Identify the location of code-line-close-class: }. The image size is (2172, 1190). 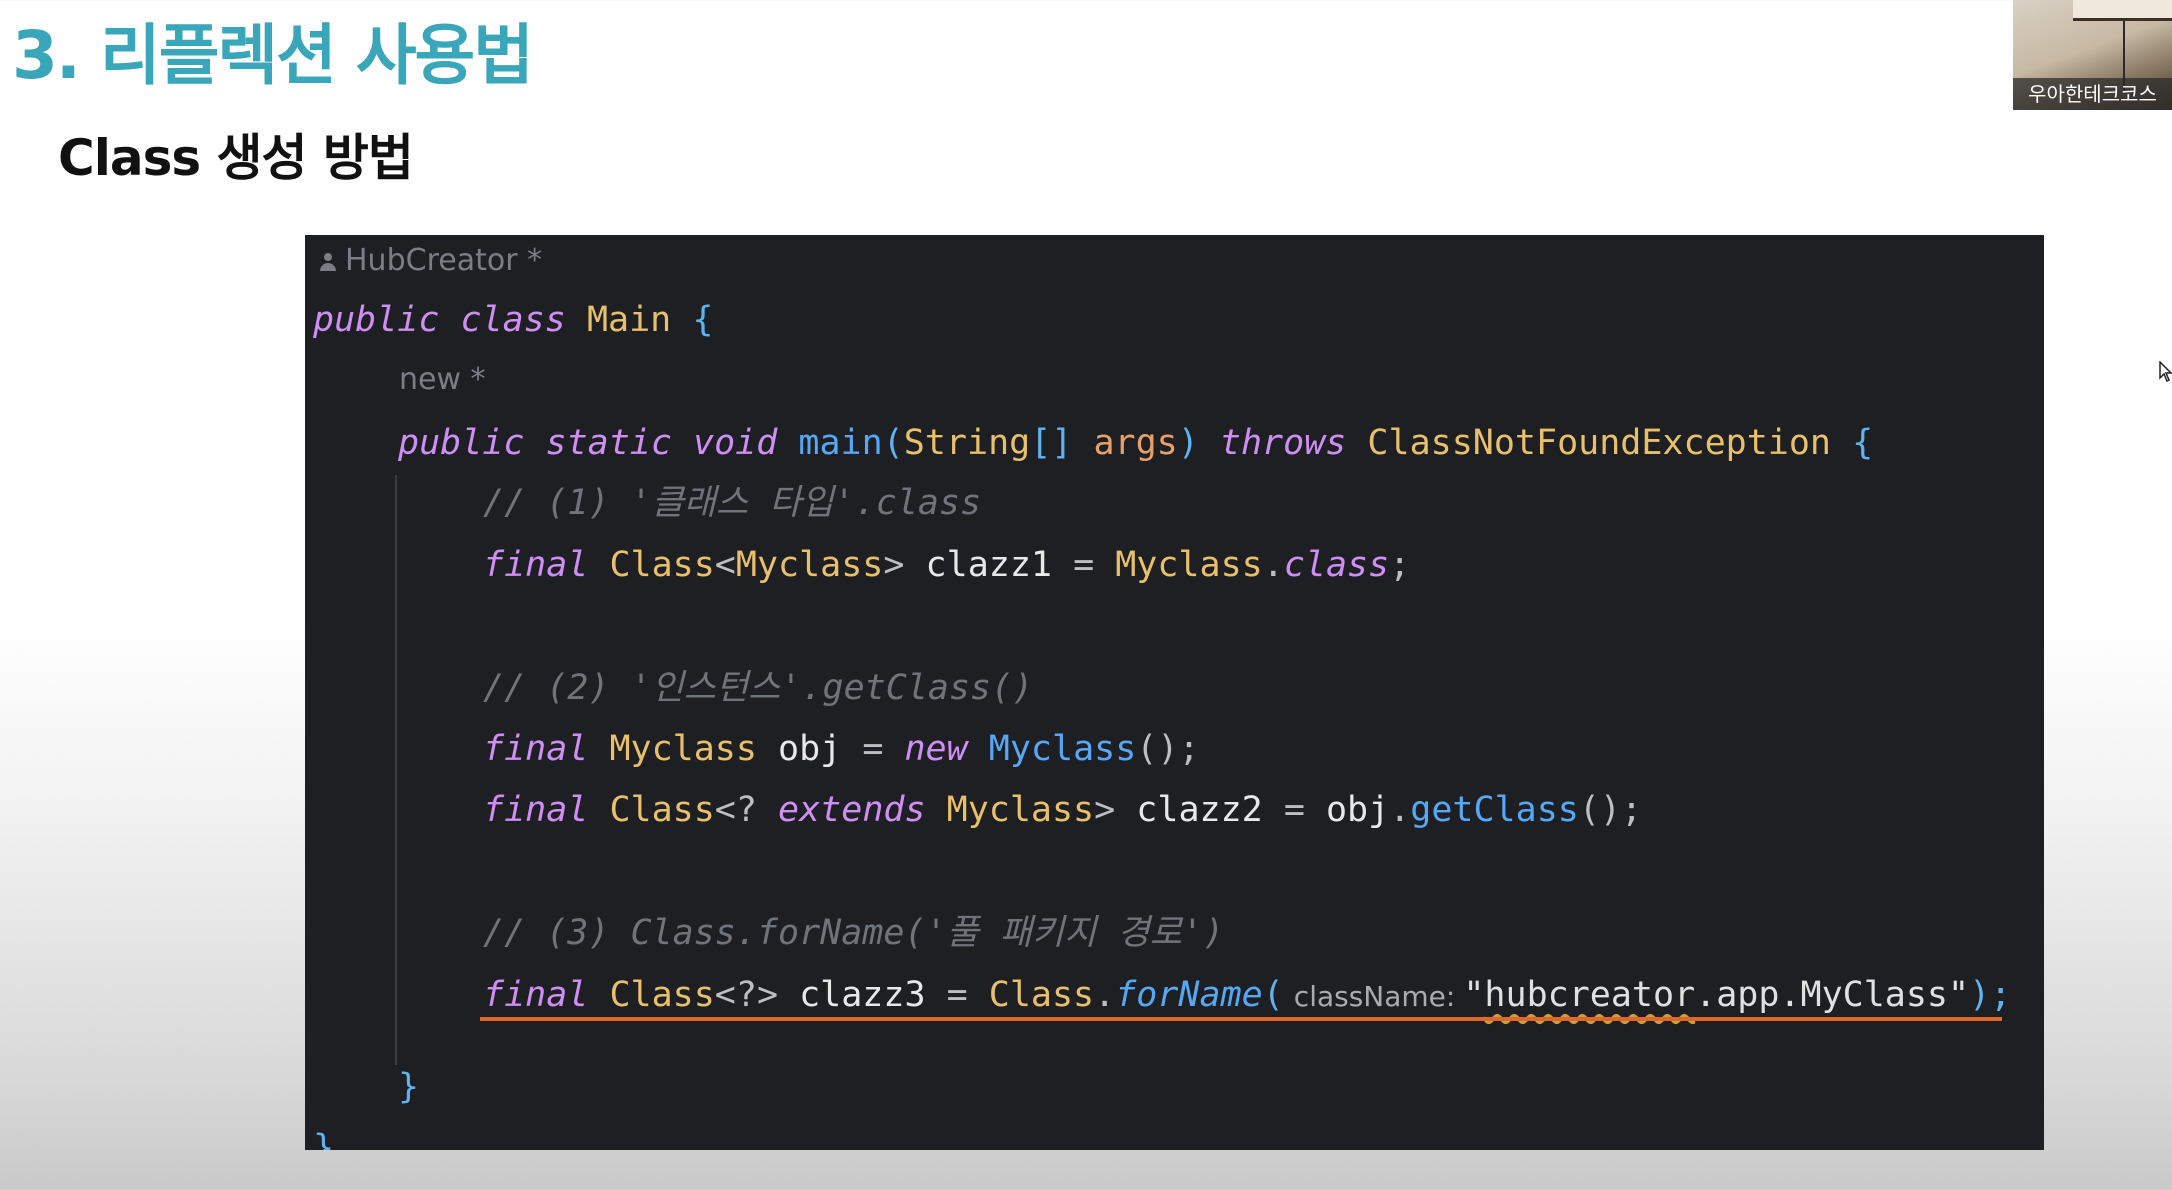
(323, 1134).